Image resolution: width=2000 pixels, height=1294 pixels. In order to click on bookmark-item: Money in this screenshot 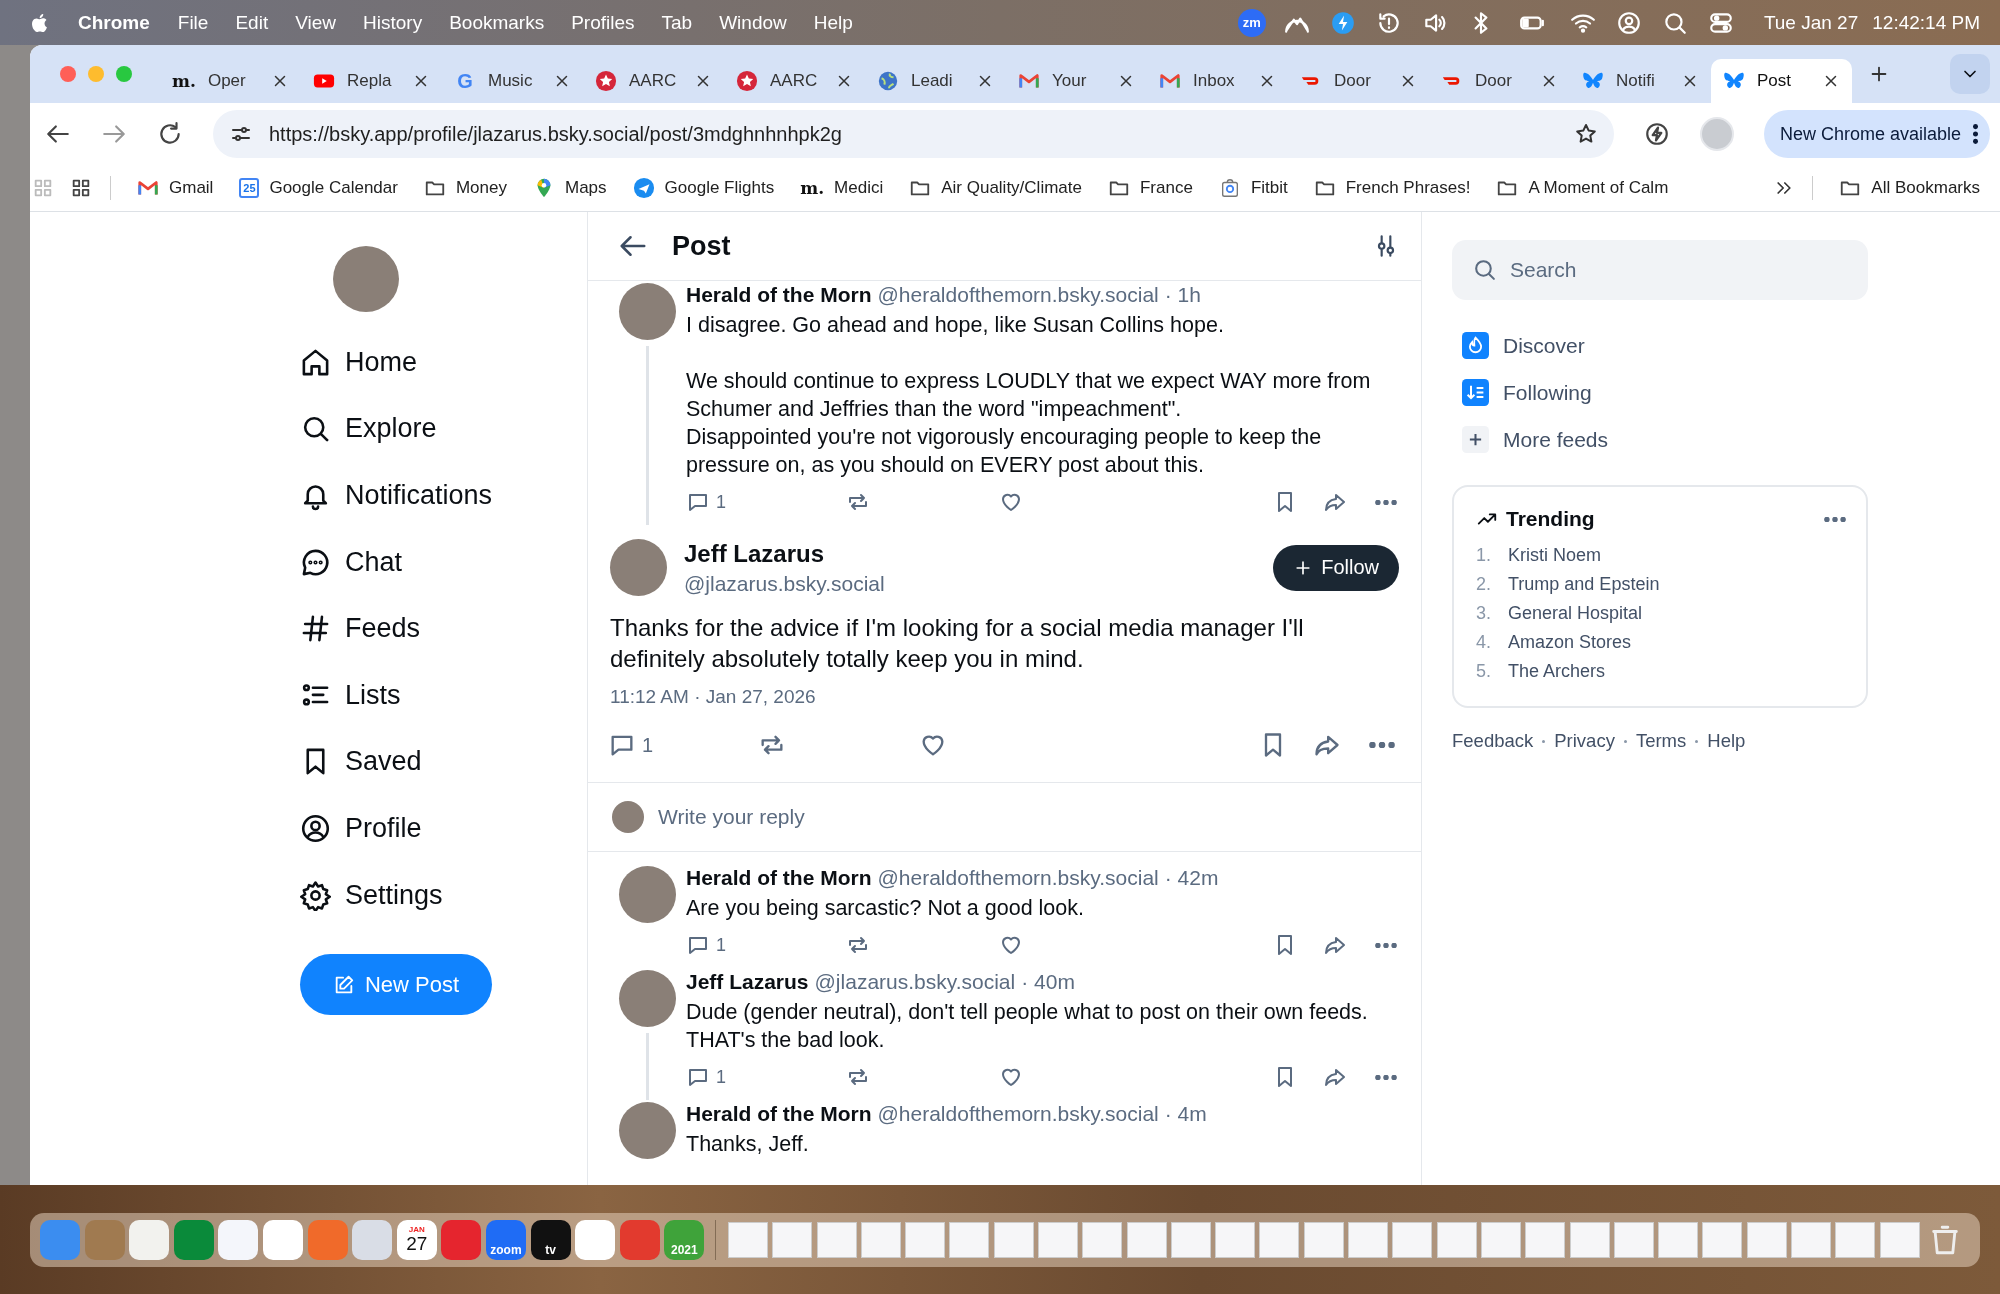, I will do `click(465, 188)`.